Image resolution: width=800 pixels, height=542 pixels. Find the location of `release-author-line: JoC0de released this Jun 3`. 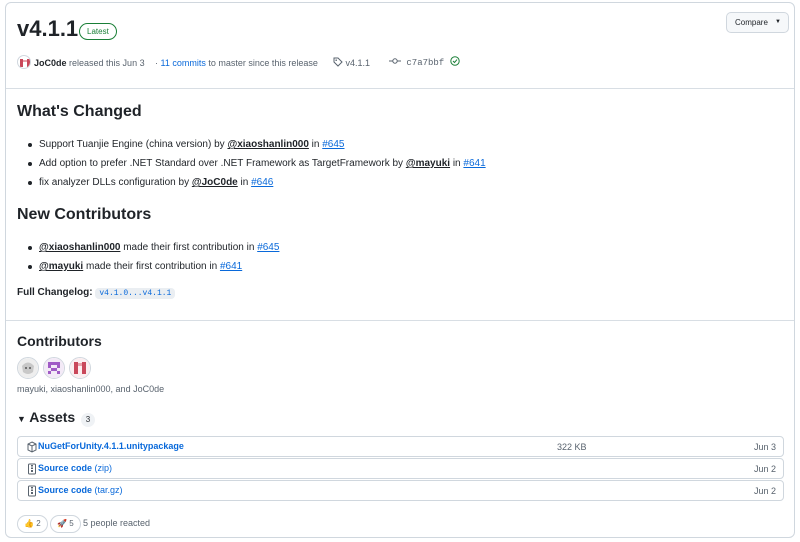

release-author-line: JoC0de released this Jun 3 is located at coordinates (89, 63).